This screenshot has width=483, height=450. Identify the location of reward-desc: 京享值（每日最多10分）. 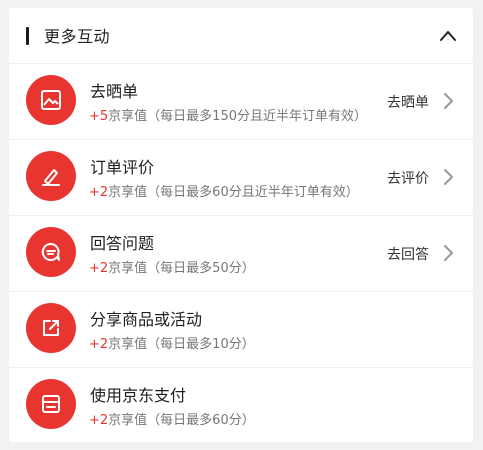
(181, 344).